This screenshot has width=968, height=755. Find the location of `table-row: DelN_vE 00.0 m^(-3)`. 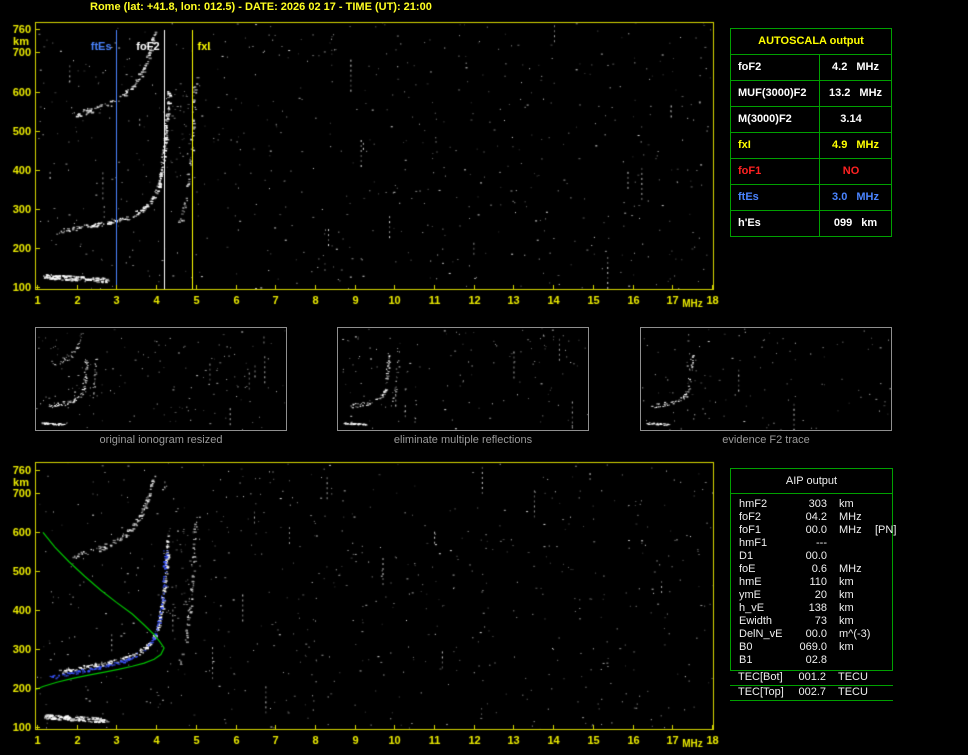

table-row: DelN_vE 00.0 m^(-3) is located at coordinates (811, 634).